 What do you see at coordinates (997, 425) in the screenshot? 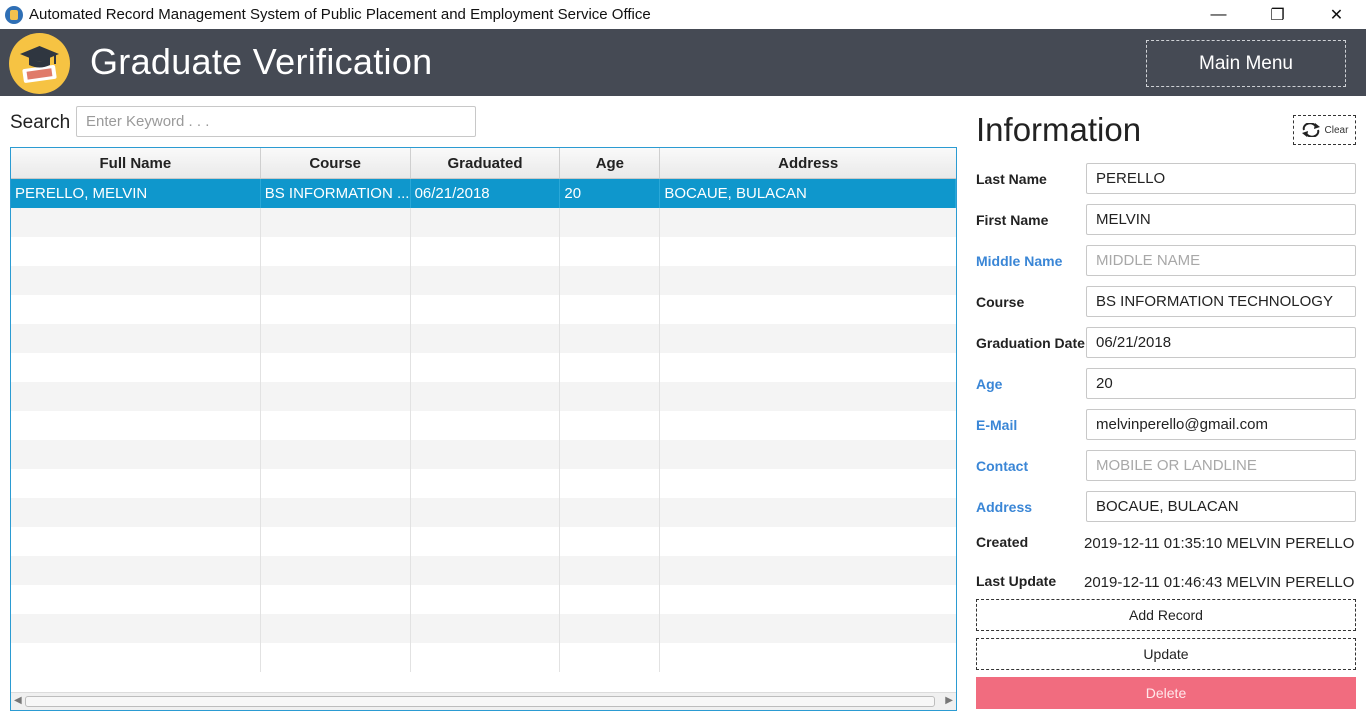
I see `email-label: E-Mail` at bounding box center [997, 425].